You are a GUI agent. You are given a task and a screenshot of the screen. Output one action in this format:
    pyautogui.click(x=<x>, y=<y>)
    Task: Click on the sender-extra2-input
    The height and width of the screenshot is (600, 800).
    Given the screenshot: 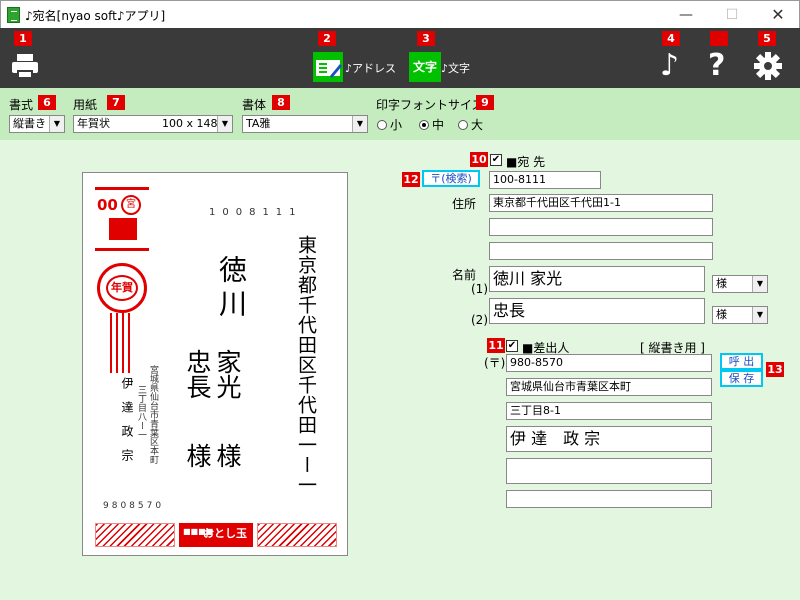 What is the action you would take?
    pyautogui.click(x=609, y=499)
    